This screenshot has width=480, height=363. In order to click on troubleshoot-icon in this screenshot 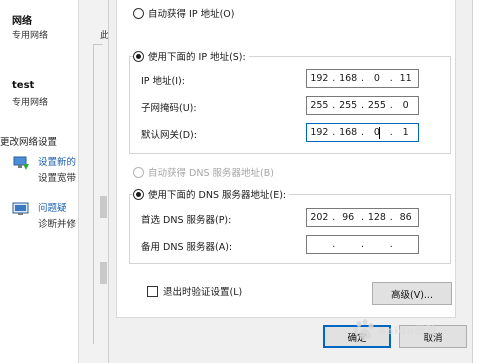, I will do `click(20, 208)`.